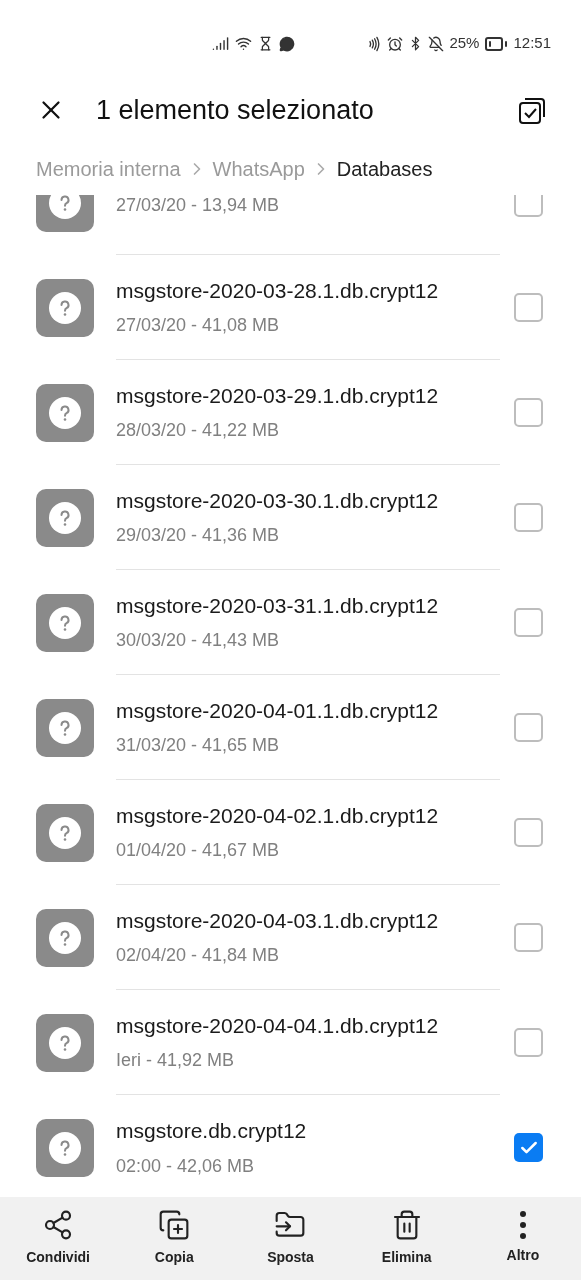 Image resolution: width=581 pixels, height=1280 pixels. I want to click on file-name: msgstore-2020-04-01.1.db.crypt12, so click(308, 710).